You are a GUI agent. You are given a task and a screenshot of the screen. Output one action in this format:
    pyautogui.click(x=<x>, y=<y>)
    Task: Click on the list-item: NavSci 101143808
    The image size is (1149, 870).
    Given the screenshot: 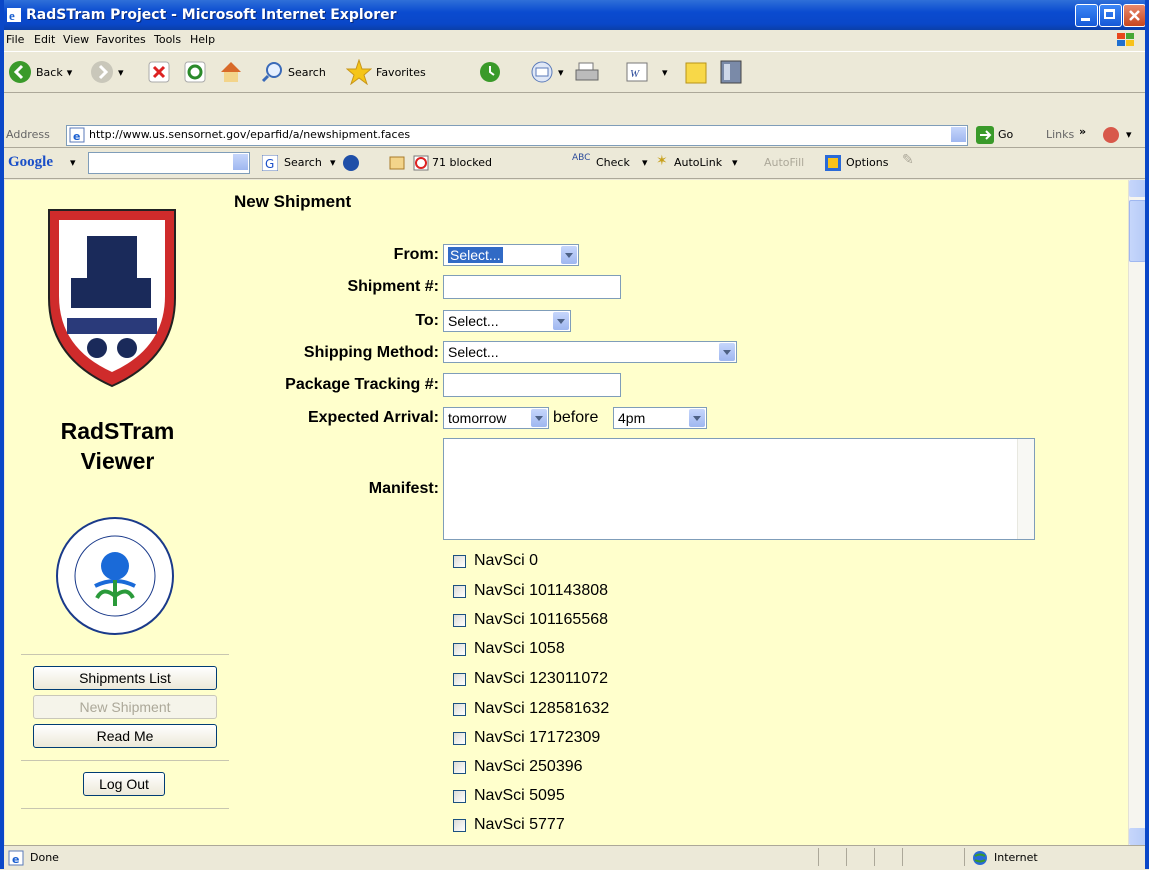 What is the action you would take?
    pyautogui.click(x=530, y=591)
    